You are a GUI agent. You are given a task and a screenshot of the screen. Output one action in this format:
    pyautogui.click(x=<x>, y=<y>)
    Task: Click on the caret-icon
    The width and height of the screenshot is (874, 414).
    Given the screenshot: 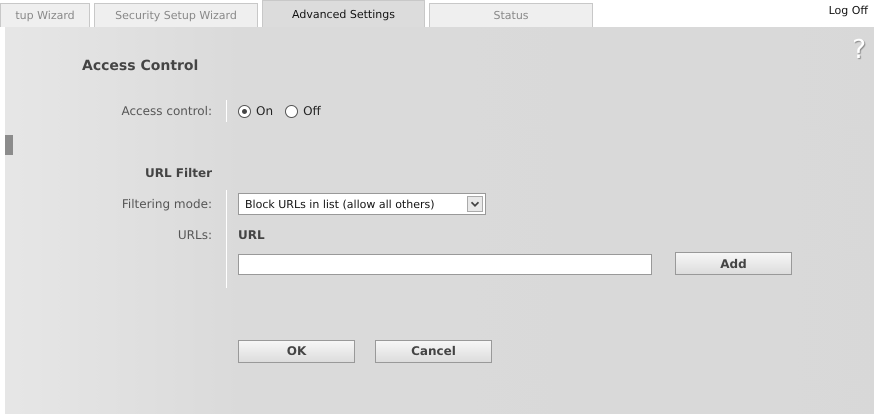 What is the action you would take?
    pyautogui.click(x=475, y=204)
    